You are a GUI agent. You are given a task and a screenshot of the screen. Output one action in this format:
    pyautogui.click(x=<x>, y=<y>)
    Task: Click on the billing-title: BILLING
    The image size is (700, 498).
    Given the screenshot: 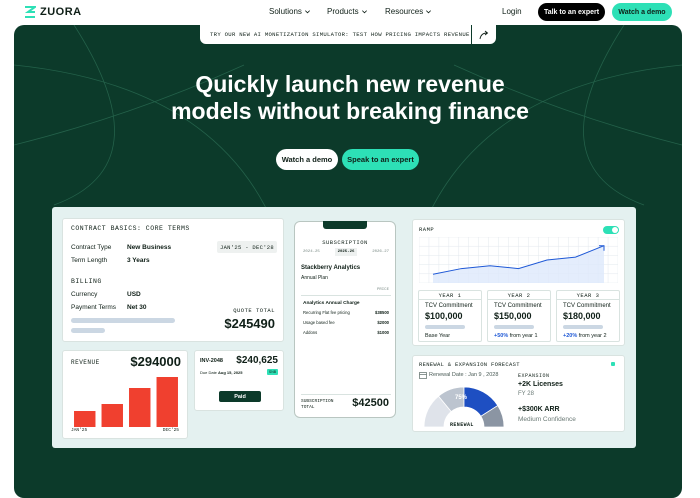 What is the action you would take?
    pyautogui.click(x=86, y=281)
    